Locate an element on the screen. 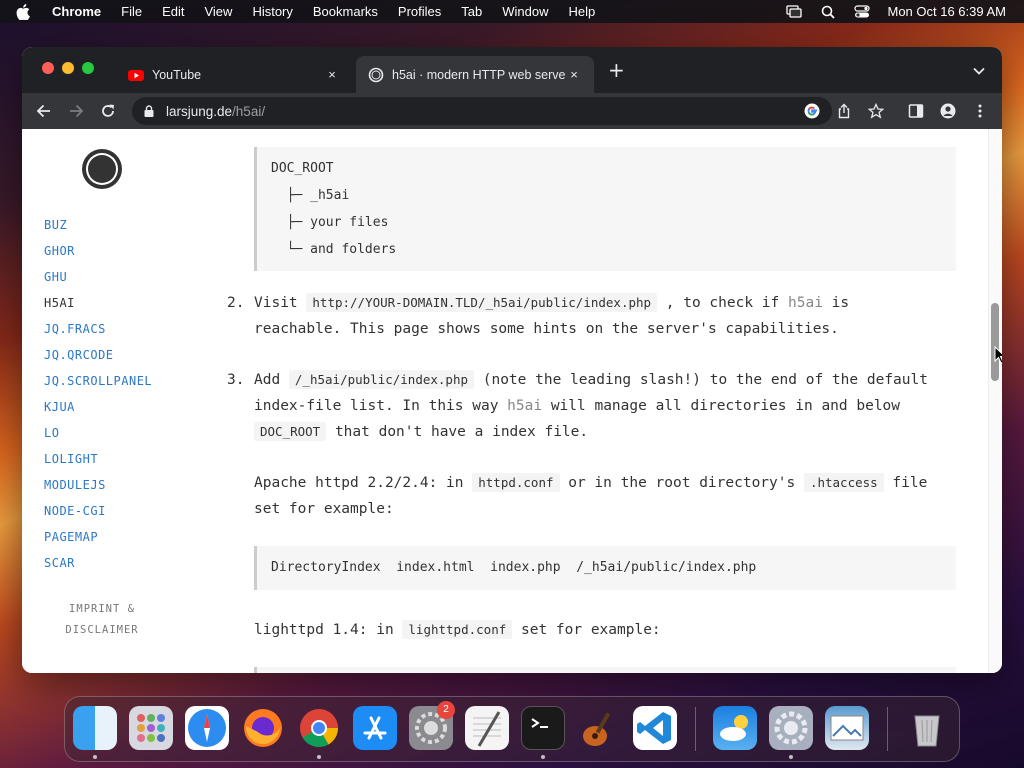 The image size is (1024, 768). tab-h5ai: h5ai · modern HTTP web serve × is located at coordinates (475, 74).